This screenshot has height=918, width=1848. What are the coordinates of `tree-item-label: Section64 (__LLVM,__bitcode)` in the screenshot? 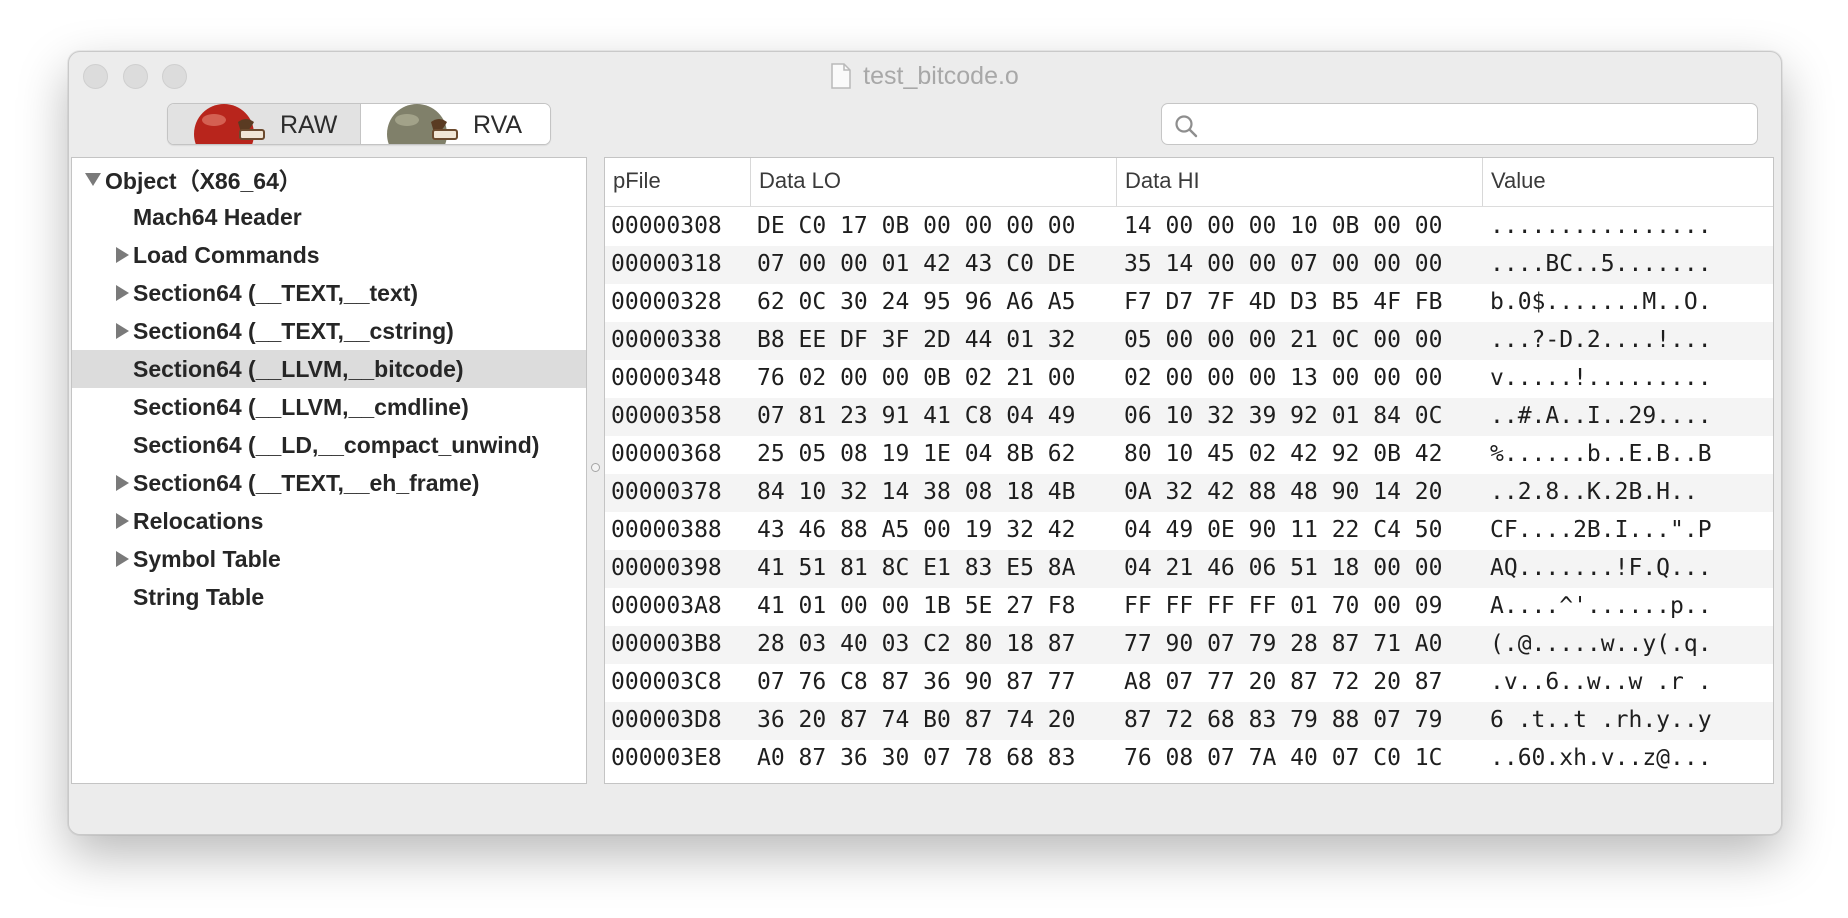 It's located at (298, 368).